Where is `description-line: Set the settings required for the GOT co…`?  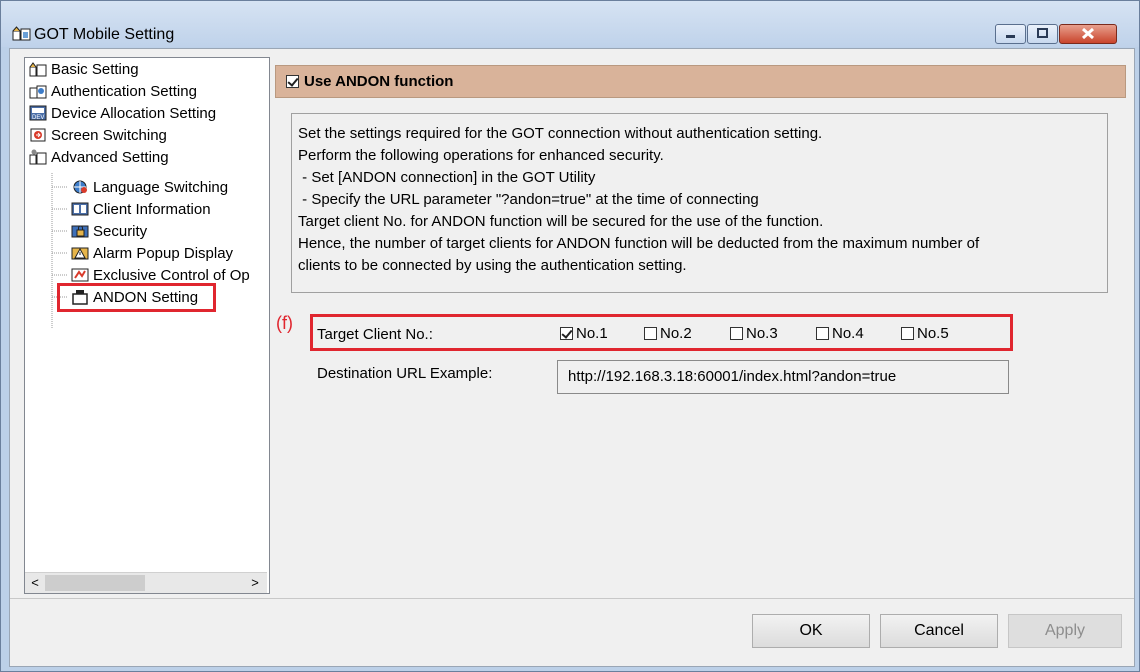 description-line: Set the settings required for the GOT co… is located at coordinates (560, 133).